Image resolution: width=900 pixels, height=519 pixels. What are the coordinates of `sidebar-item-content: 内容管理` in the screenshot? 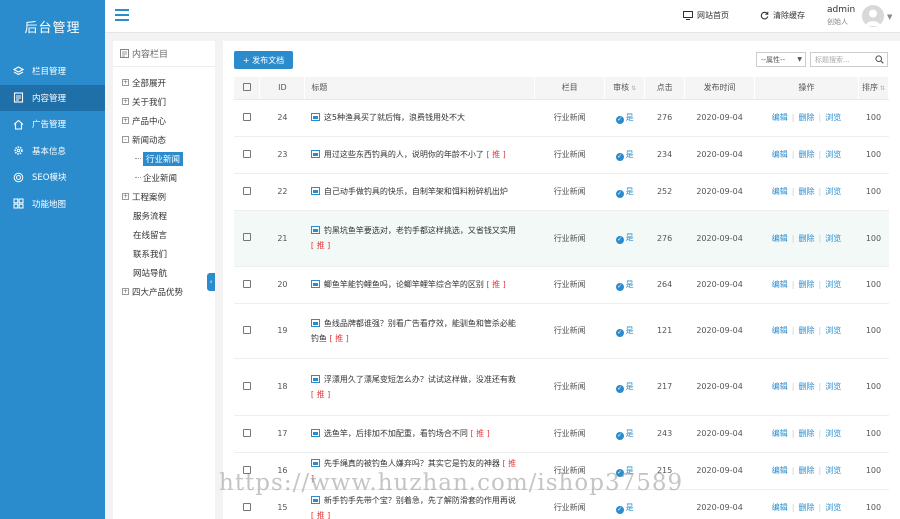 It's located at (52, 97).